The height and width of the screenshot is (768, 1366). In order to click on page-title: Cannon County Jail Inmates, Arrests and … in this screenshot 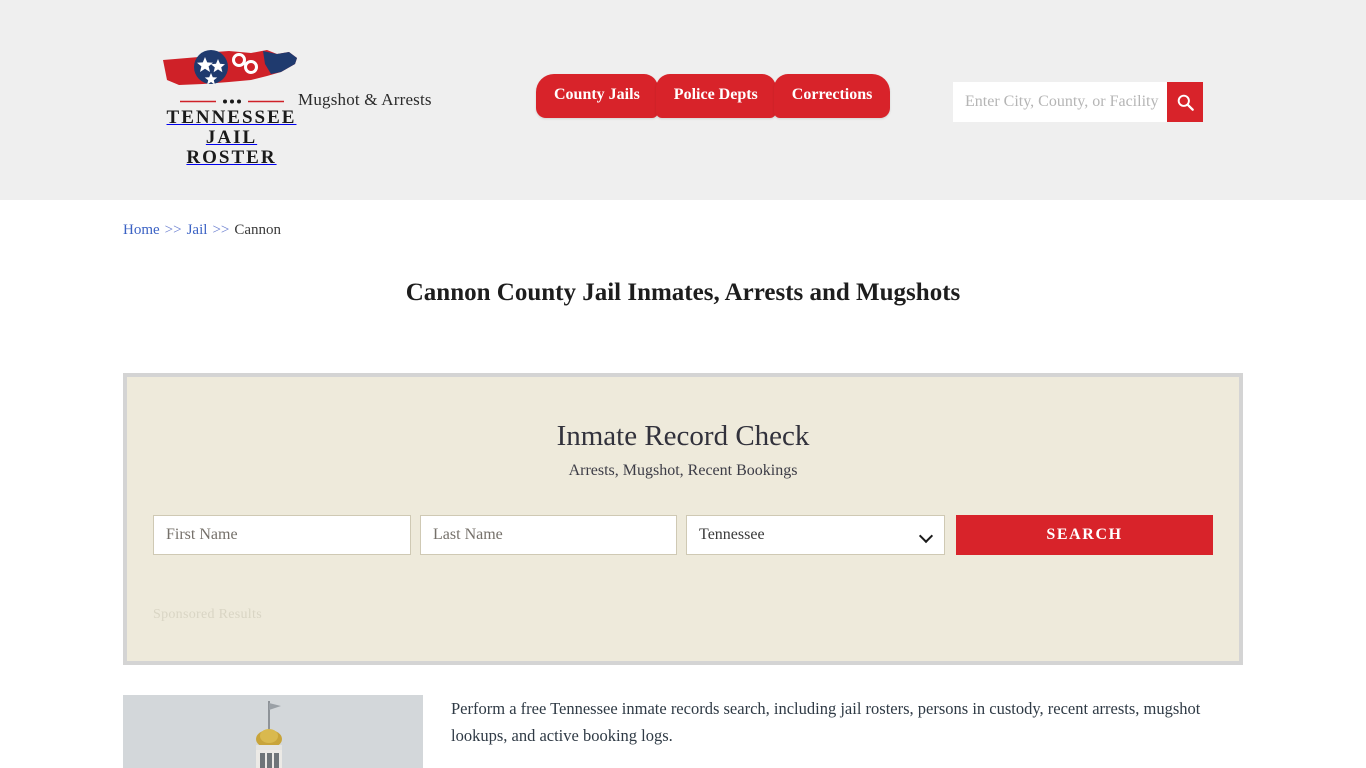, I will do `click(683, 292)`.